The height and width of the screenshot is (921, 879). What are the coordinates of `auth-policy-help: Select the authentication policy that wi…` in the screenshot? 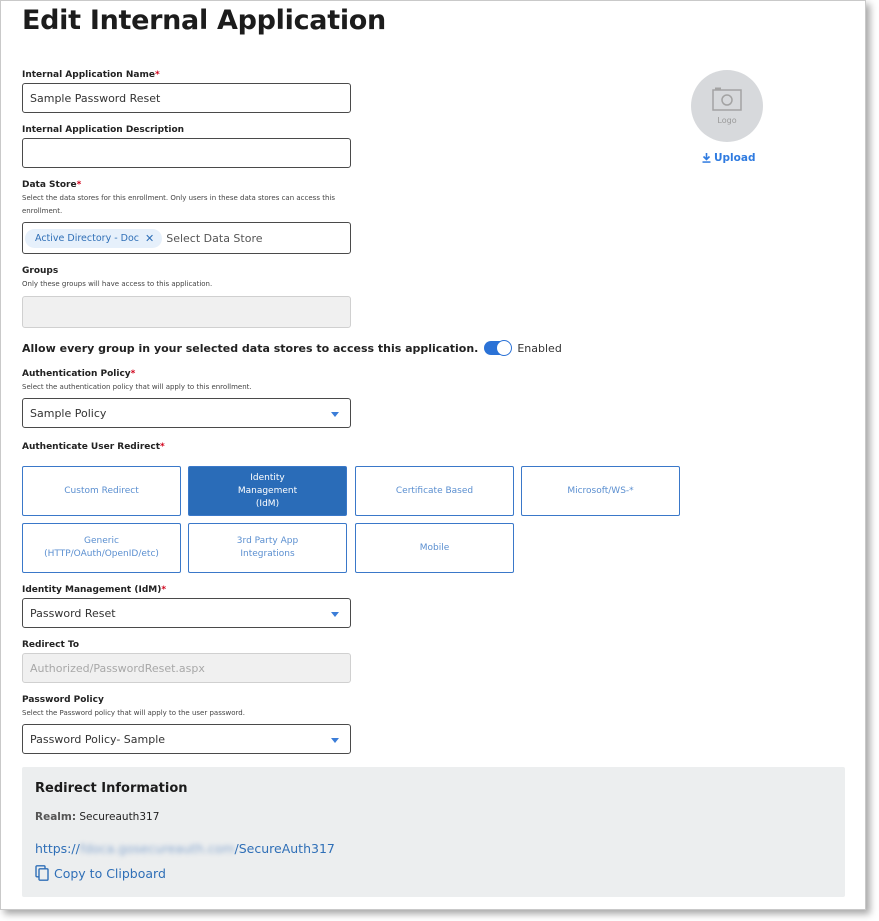 It's located at (137, 387).